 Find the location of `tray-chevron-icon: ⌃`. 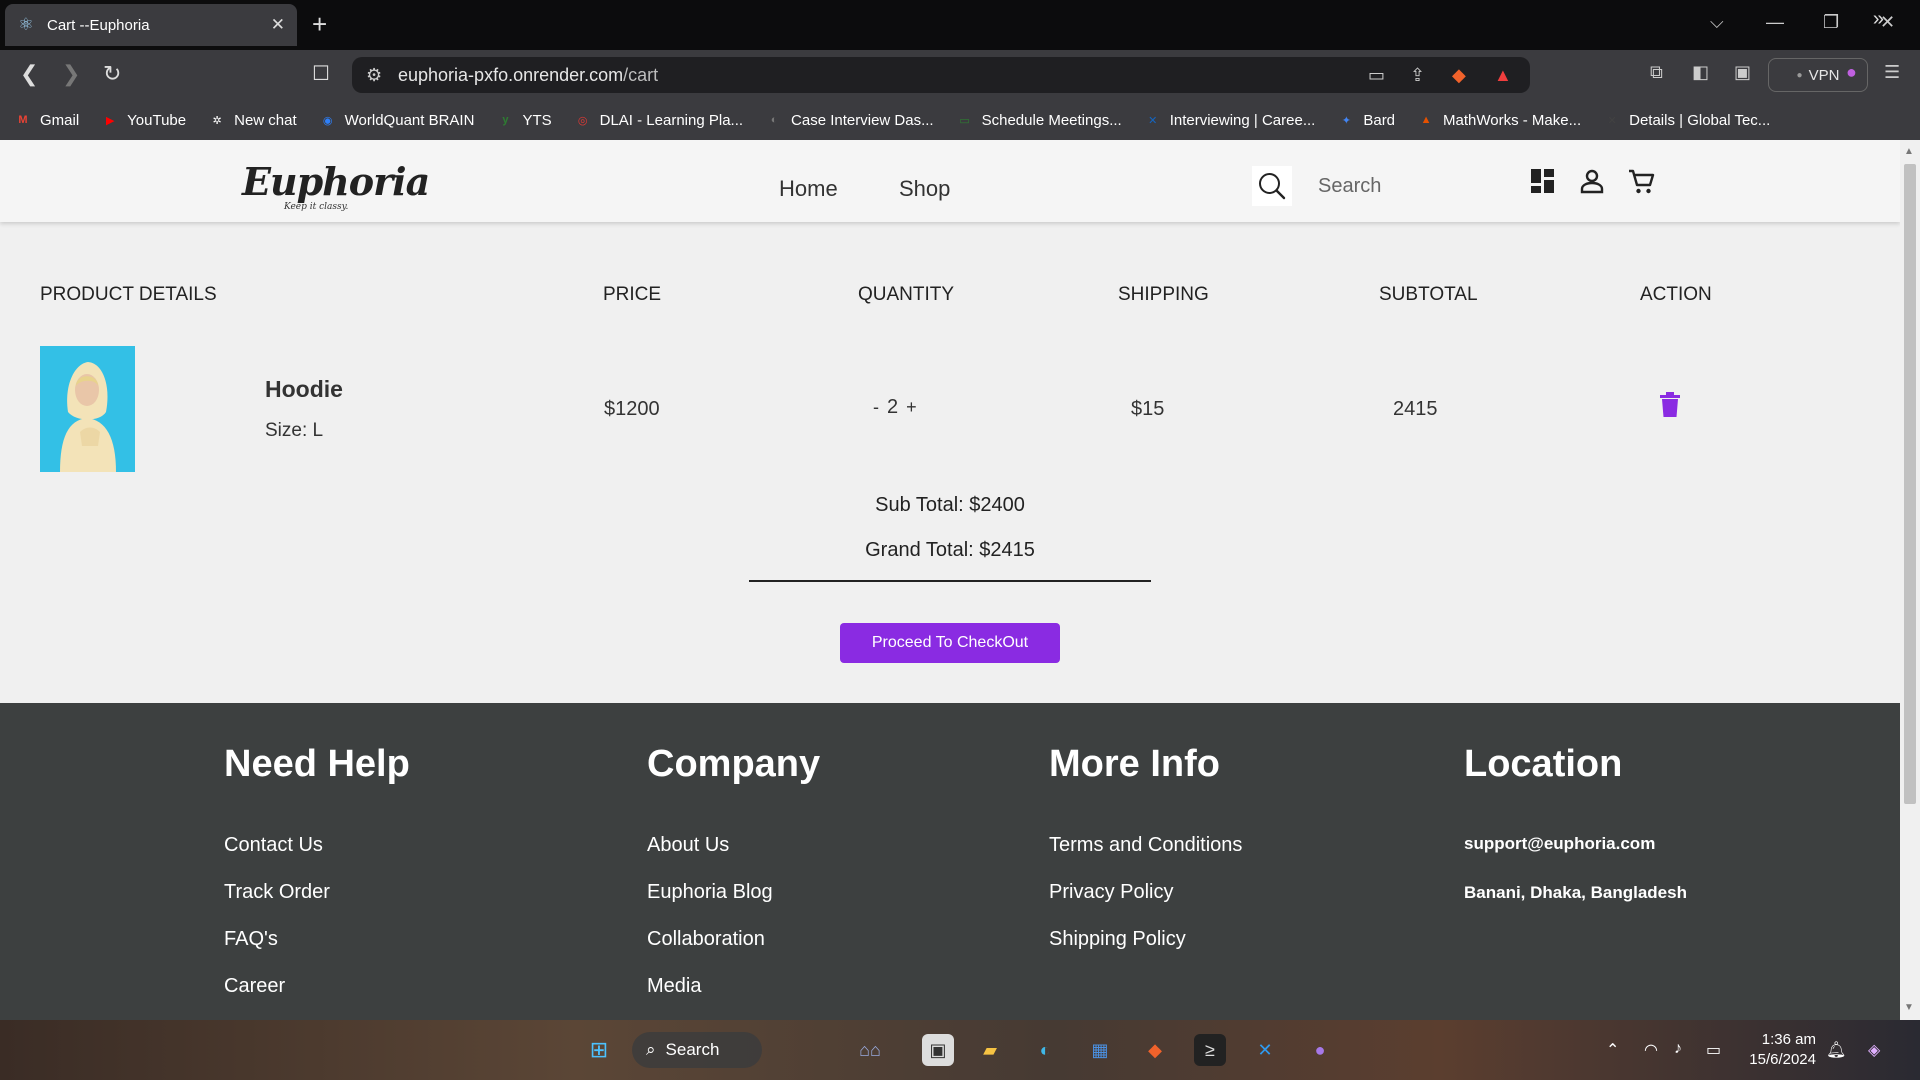

tray-chevron-icon: ⌃ is located at coordinates (1612, 1050).